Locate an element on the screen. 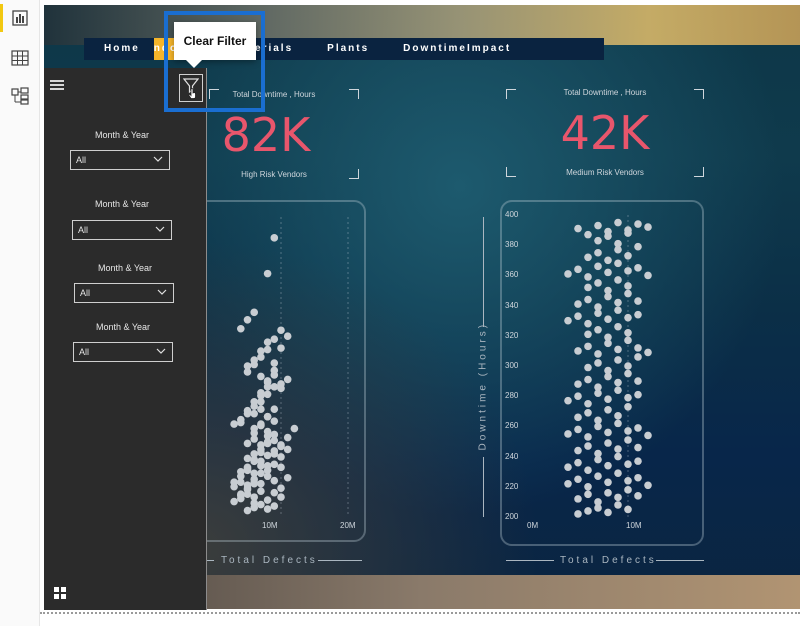 The image size is (800, 626). month-year-slicer-2: All is located at coordinates (122, 230).